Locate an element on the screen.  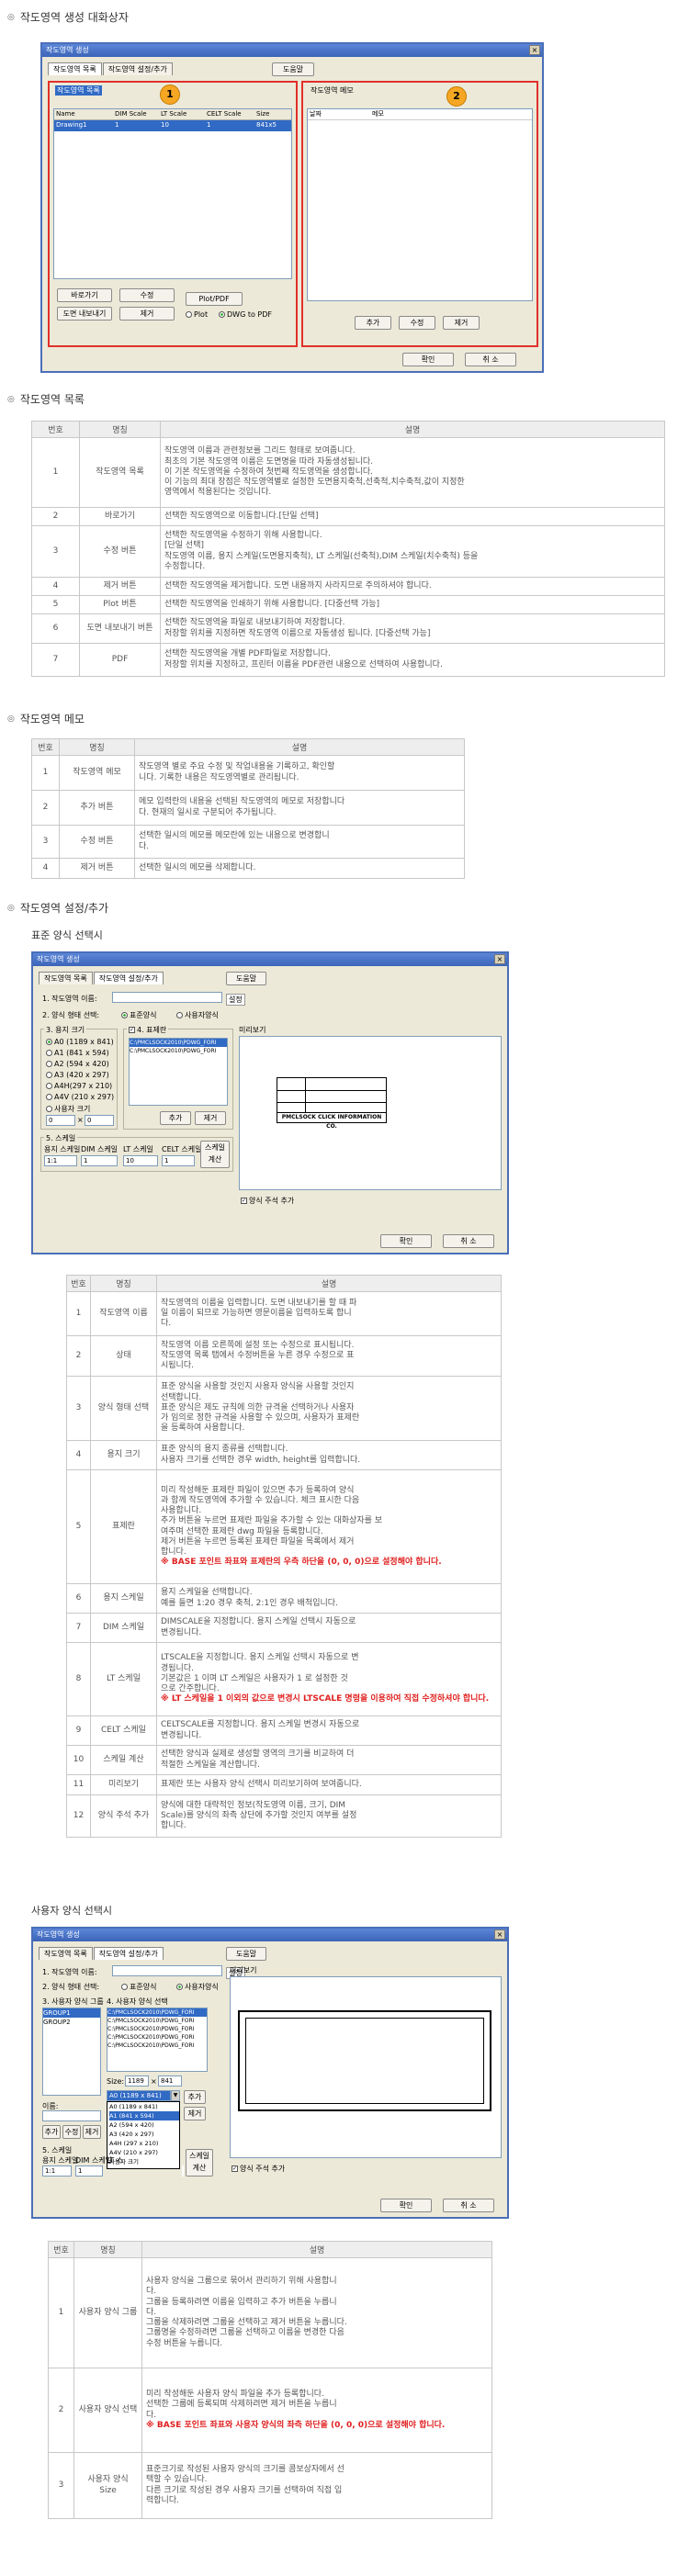
user-group-list: GROUP1 GROUP2 is located at coordinates (71, 2052).